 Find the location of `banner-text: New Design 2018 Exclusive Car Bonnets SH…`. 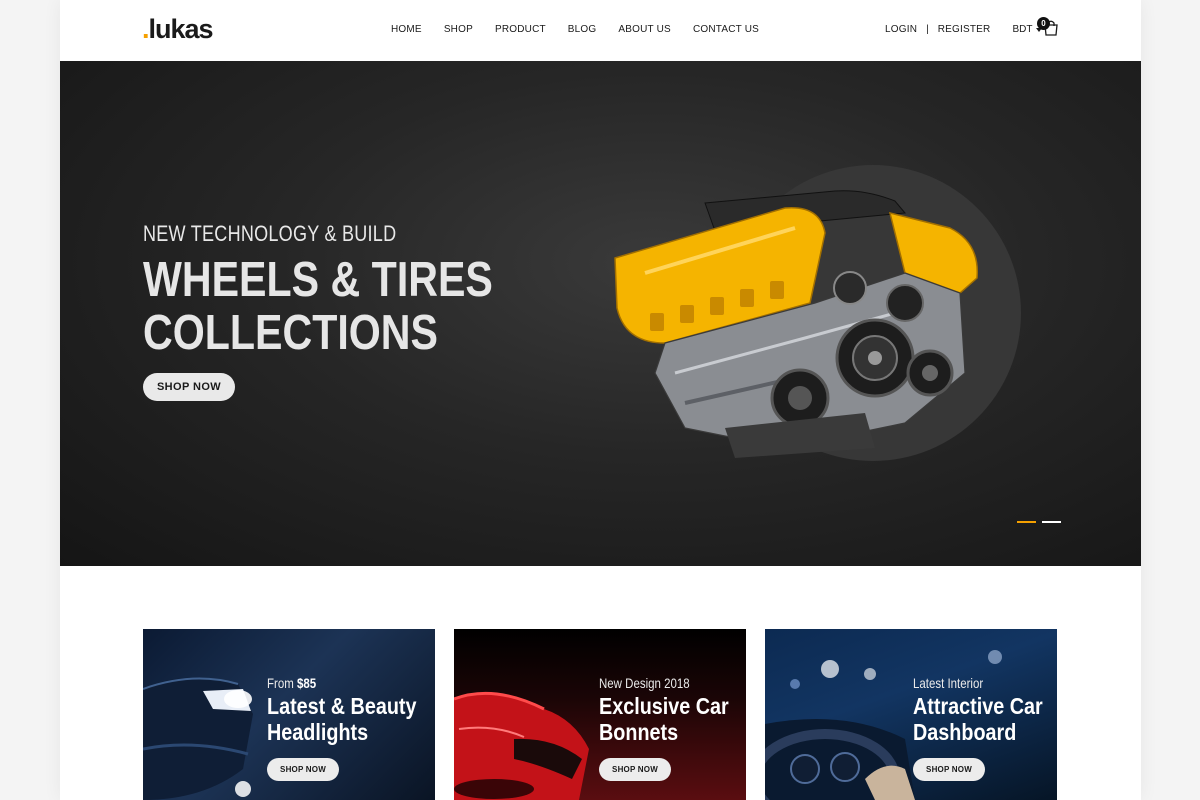

banner-text: New Design 2018 Exclusive Car Bonnets SH… is located at coordinates (672, 728).